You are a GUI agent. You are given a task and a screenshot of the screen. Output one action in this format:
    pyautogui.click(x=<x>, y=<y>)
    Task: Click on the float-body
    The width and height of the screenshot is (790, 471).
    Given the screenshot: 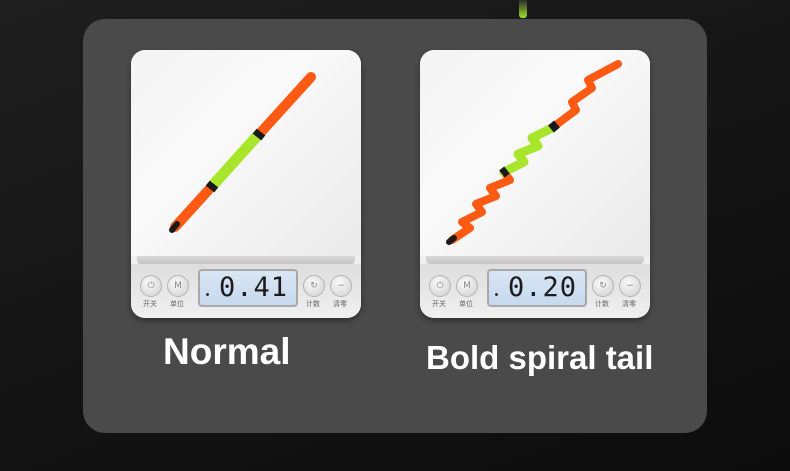 What is the action you would take?
    pyautogui.click(x=587, y=94)
    